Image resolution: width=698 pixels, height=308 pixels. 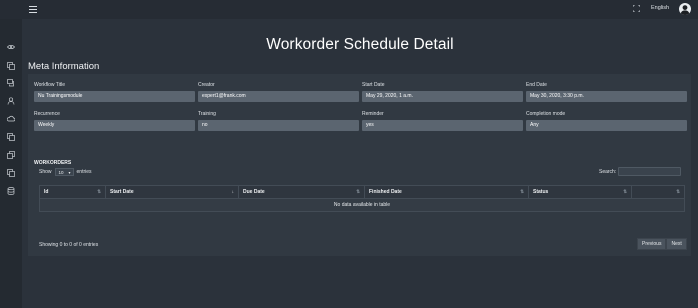 What do you see at coordinates (64, 66) in the screenshot?
I see `meta-section-title: Meta Information` at bounding box center [64, 66].